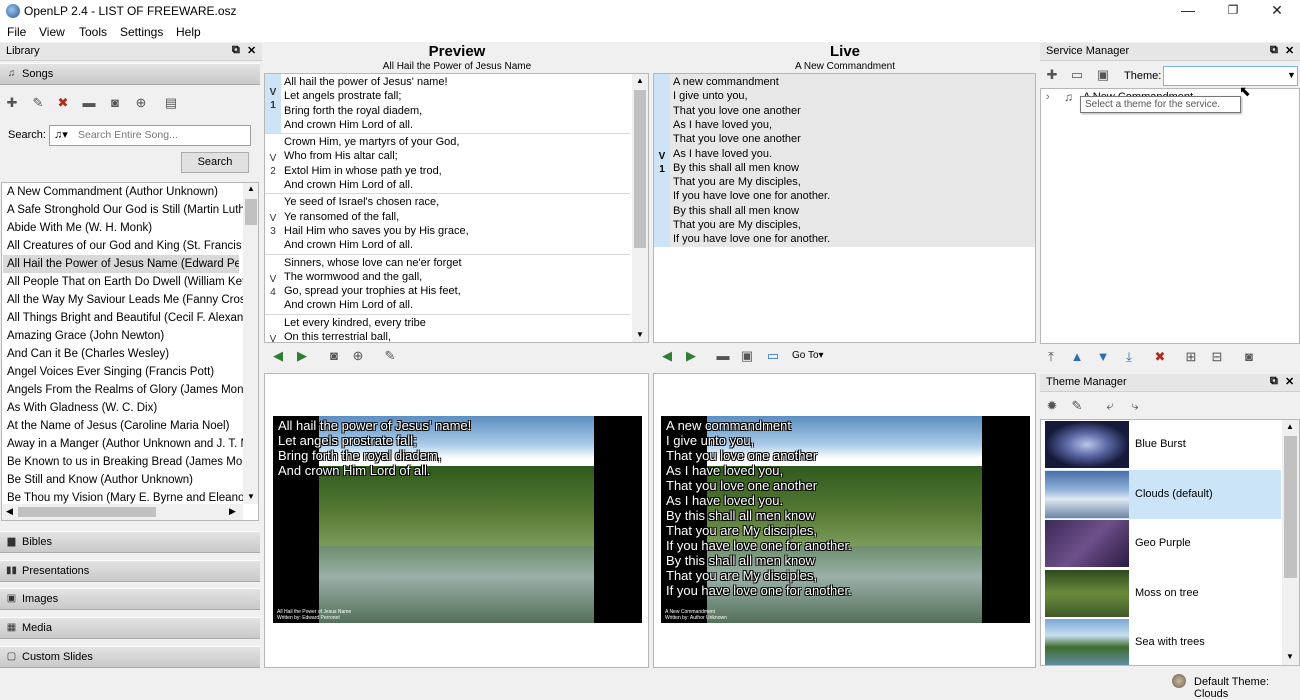  What do you see at coordinates (808, 355) in the screenshot?
I see `goto-button: Go To▾` at bounding box center [808, 355].